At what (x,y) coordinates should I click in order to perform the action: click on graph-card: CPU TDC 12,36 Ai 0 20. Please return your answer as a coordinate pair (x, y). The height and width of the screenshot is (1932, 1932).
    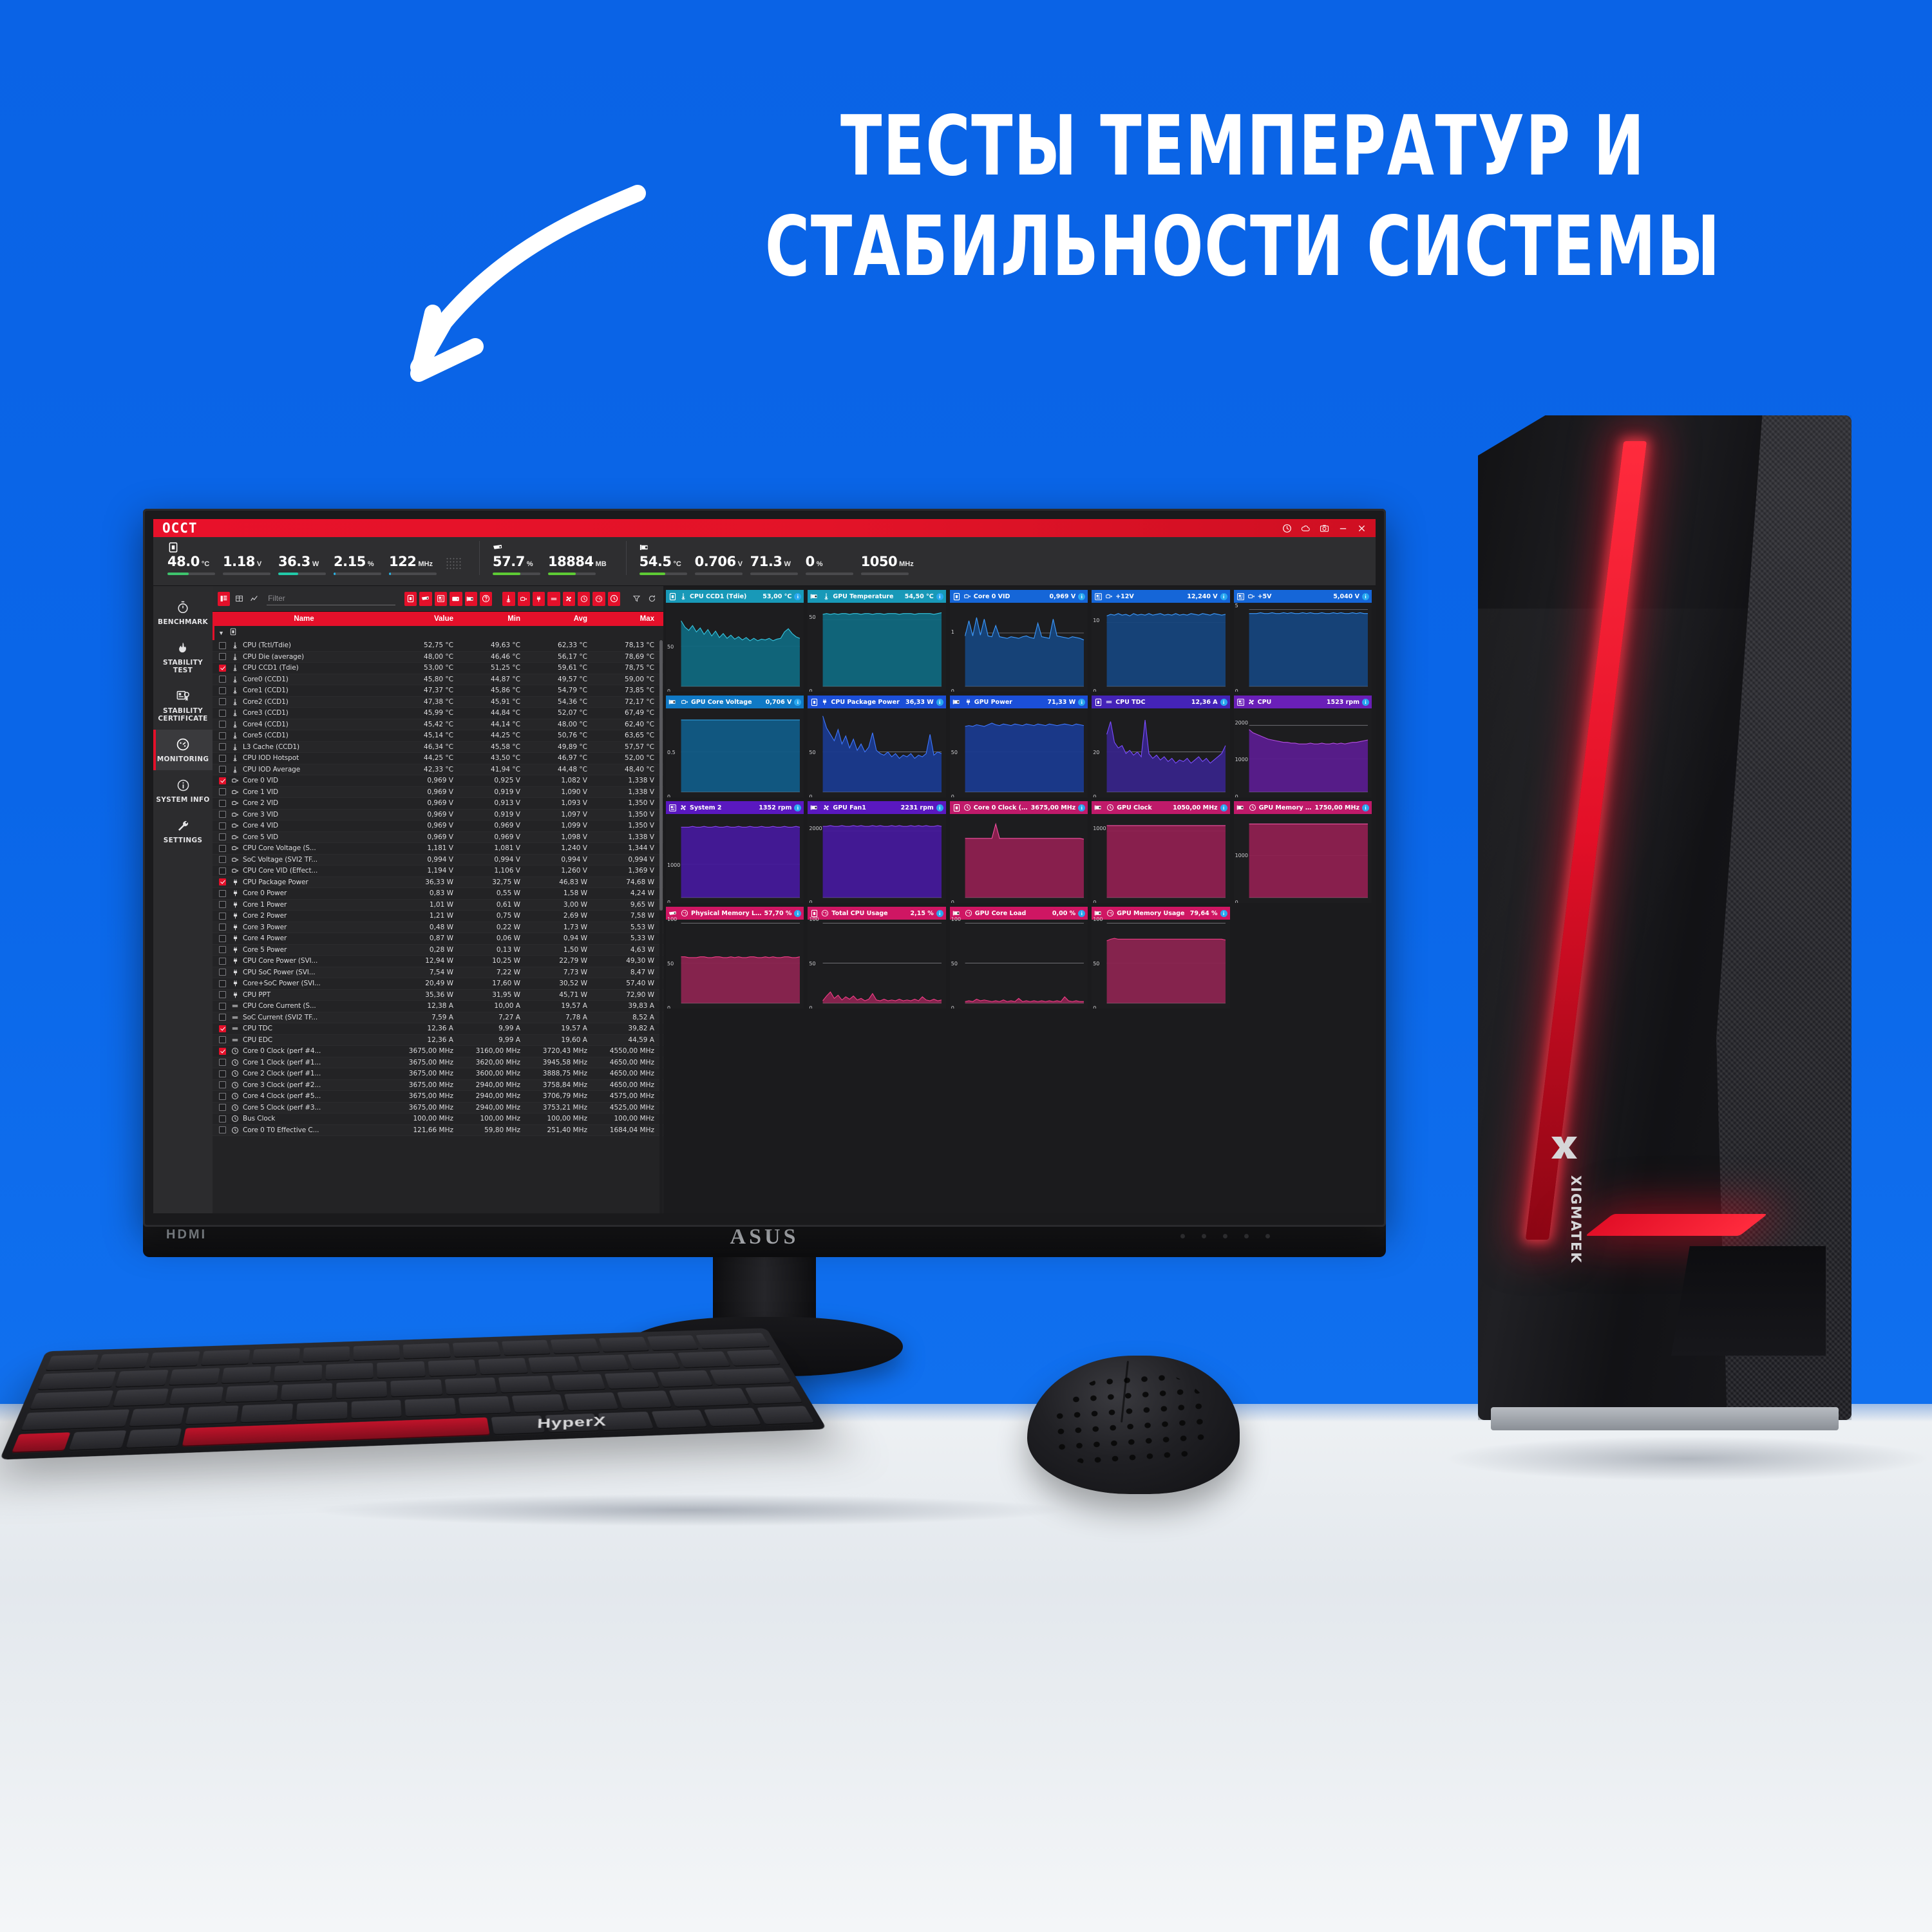
    Looking at the image, I should click on (1161, 747).